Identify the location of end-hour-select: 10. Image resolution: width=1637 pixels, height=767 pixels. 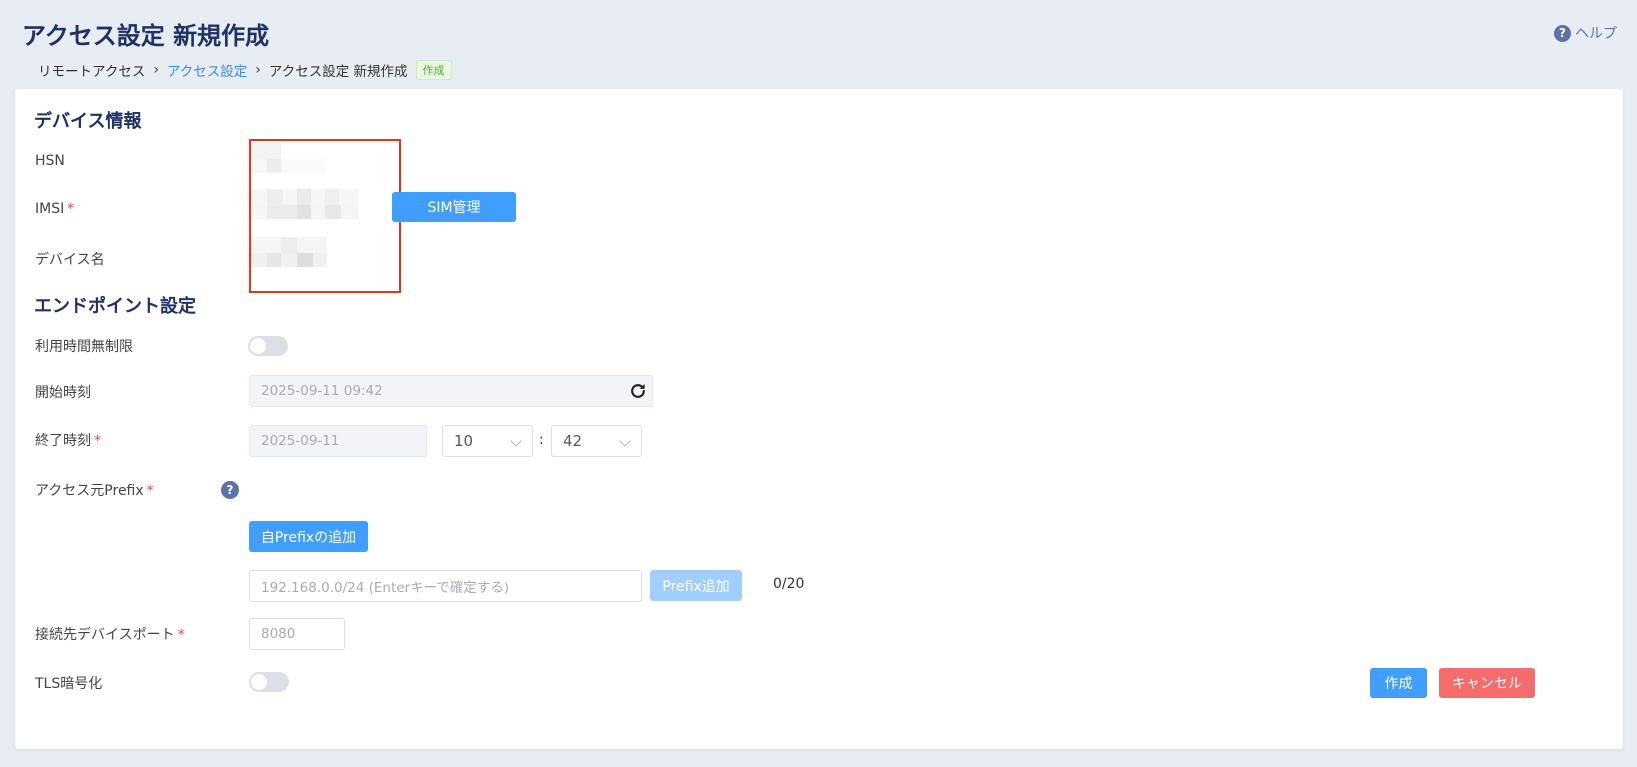
(487, 441).